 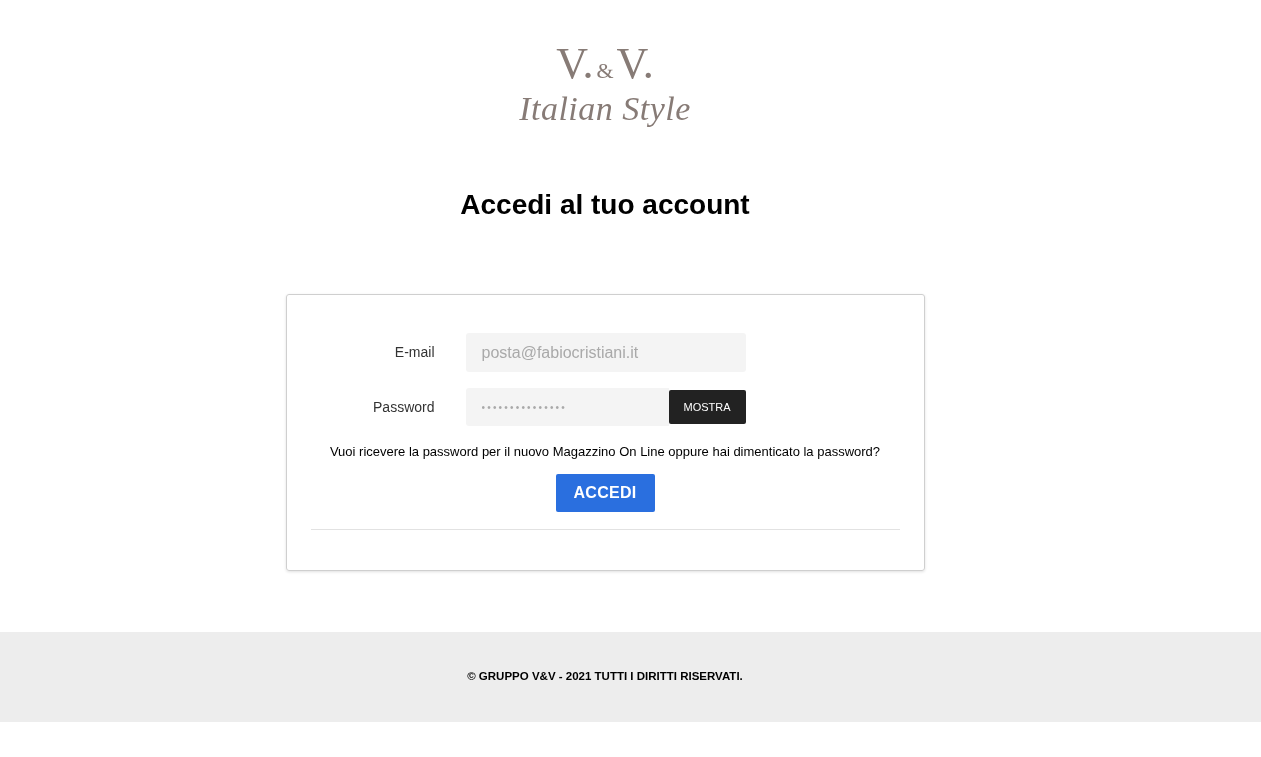 I want to click on help-text: Vuoi ricevere la password per il nuovo Magazzino On Line oppure hai dimenticato la password?, so click(x=605, y=452).